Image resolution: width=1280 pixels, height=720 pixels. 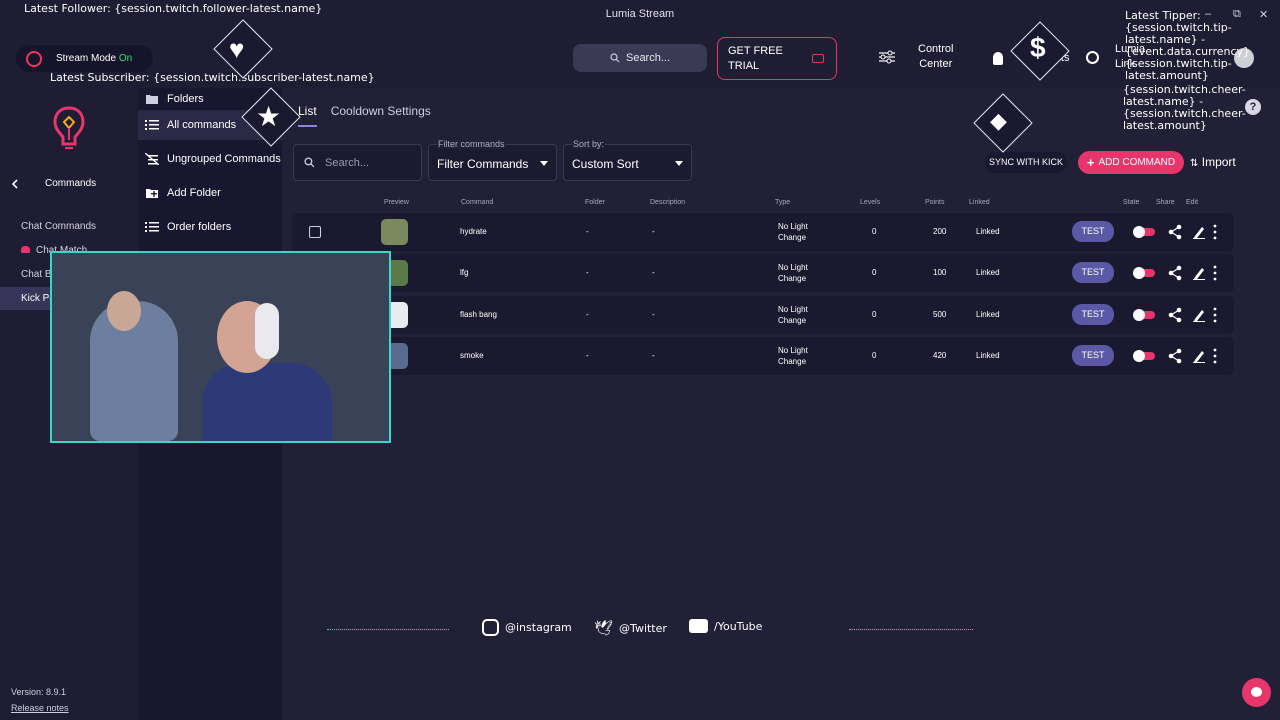 I want to click on command-name: smoke, so click(x=472, y=355).